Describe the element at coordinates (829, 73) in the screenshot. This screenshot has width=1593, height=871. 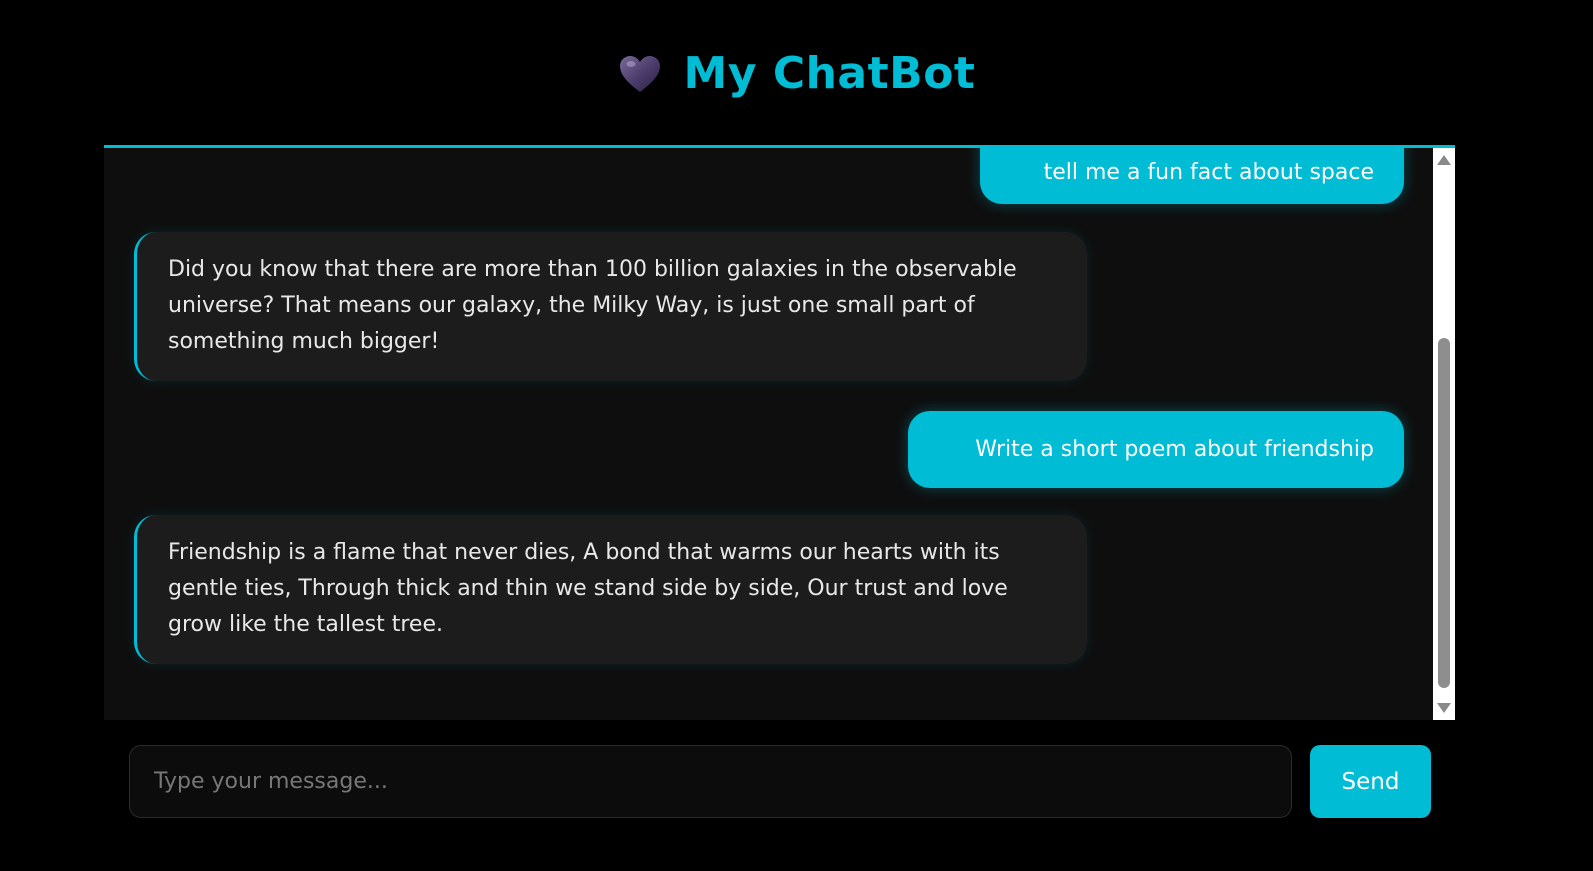
I see `page-title: My ChatBot` at that location.